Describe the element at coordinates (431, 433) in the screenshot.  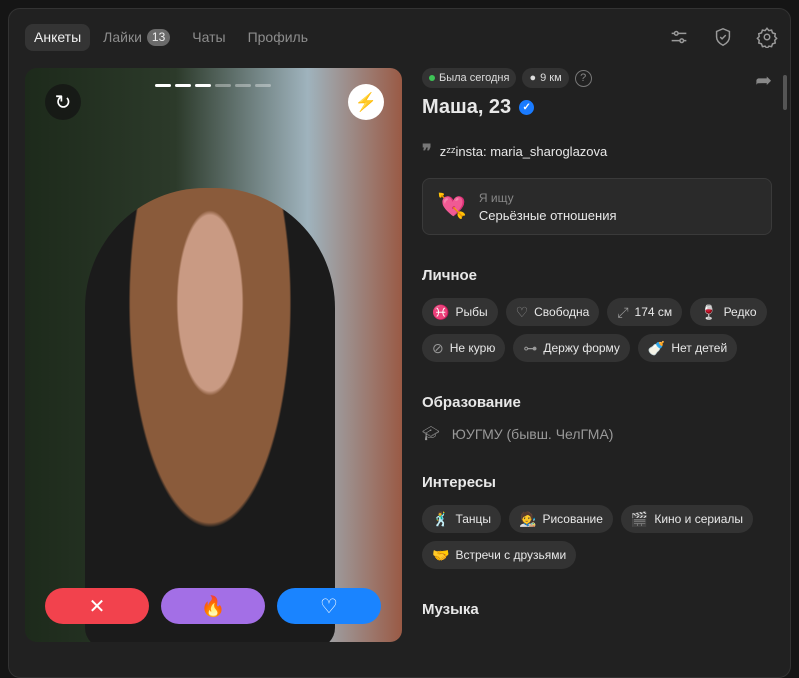
I see `graduation-cap-icon: 🎓︎` at that location.